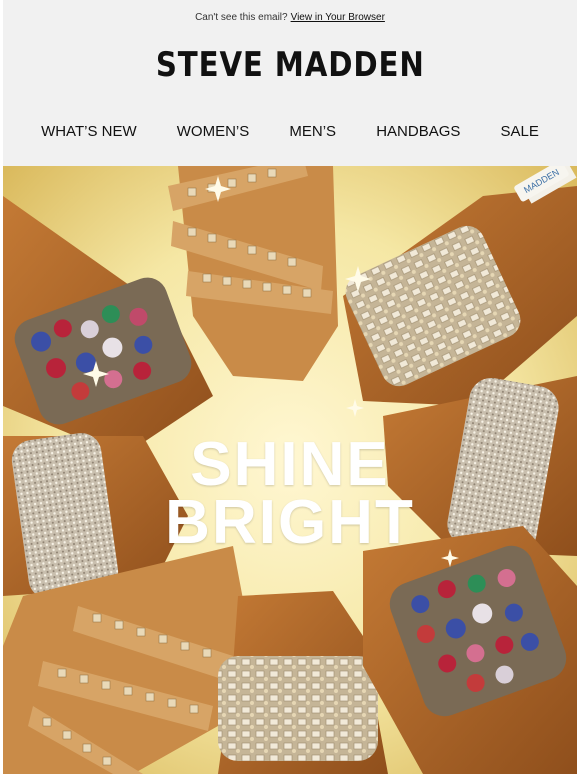  What do you see at coordinates (520, 131) in the screenshot?
I see `nav-sale: SALE` at bounding box center [520, 131].